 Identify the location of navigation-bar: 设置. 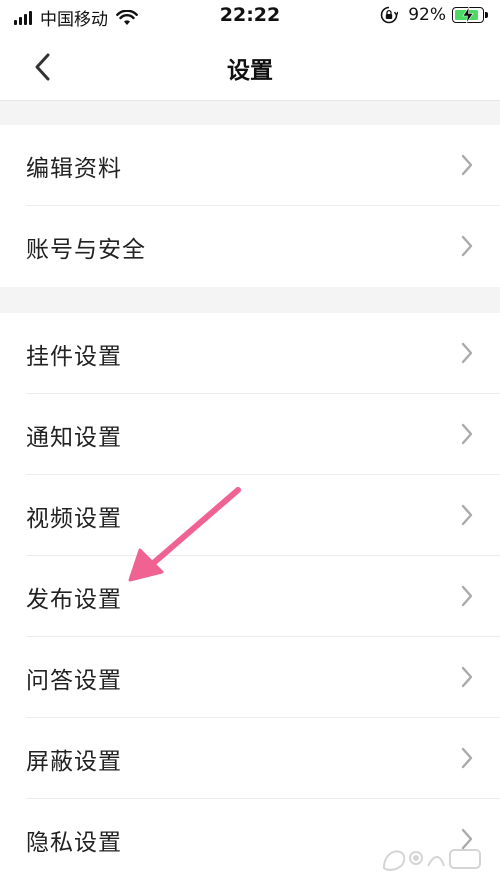
(250, 67).